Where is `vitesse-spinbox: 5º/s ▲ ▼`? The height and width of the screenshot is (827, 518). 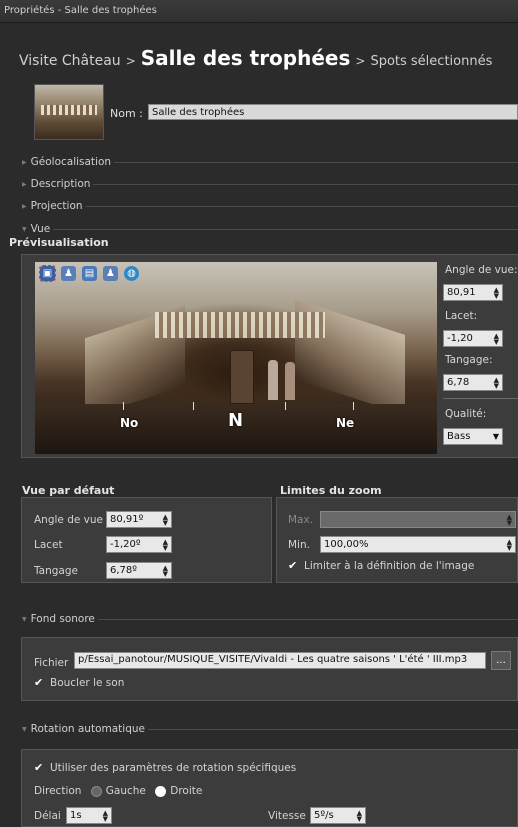 vitesse-spinbox: 5º/s ▲ ▼ is located at coordinates (338, 815).